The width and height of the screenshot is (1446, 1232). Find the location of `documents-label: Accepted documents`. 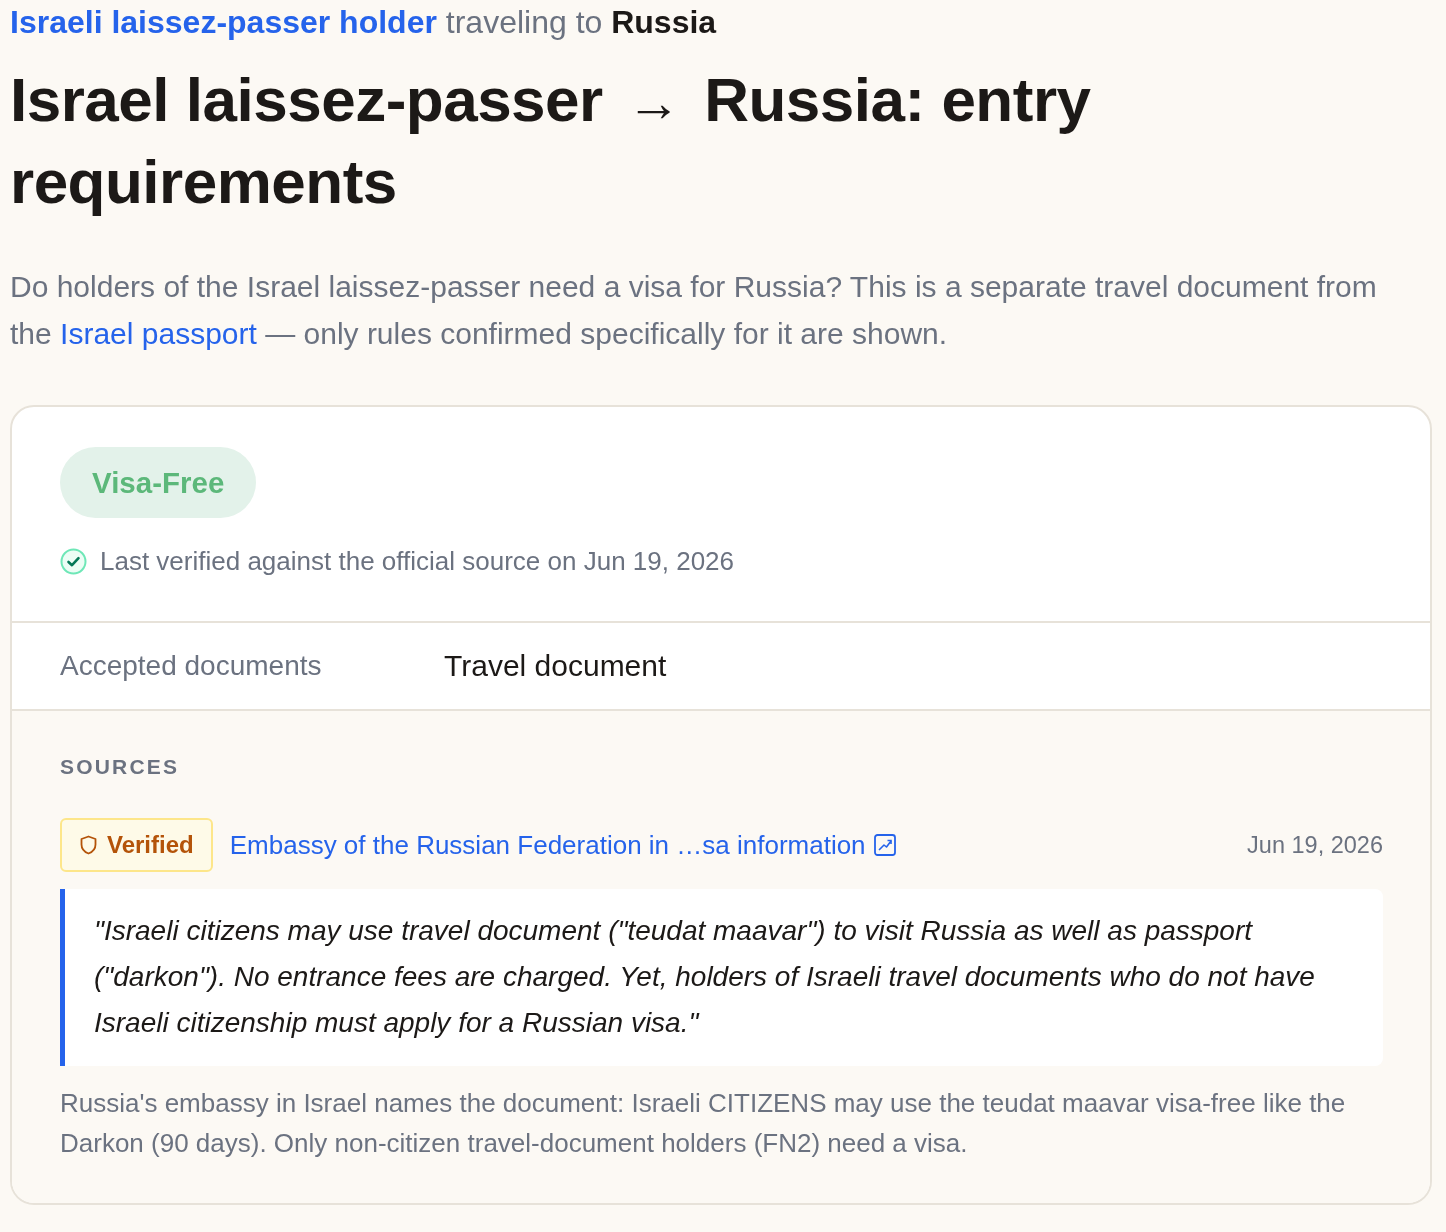

documents-label: Accepted documents is located at coordinates (191, 666).